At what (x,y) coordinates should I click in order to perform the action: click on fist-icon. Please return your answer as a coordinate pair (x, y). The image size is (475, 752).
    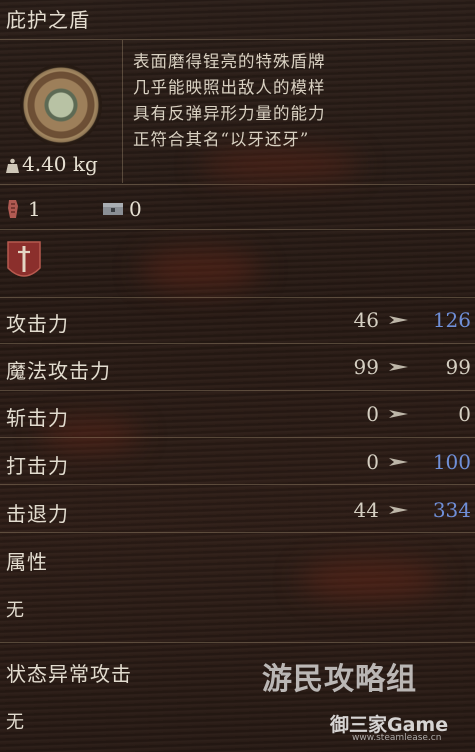
    Looking at the image, I should click on (13, 209).